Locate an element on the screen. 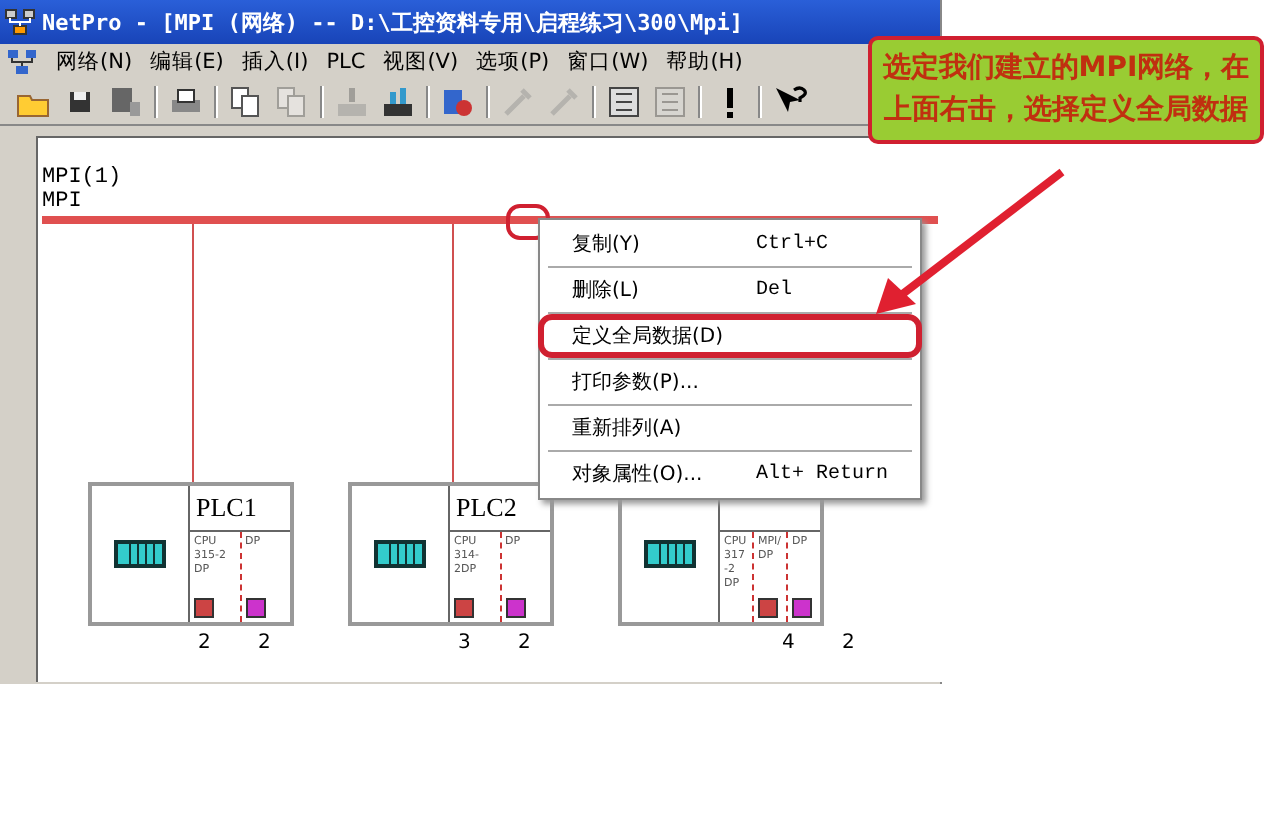 The height and width of the screenshot is (836, 1280). menu-item: 视图(V) is located at coordinates (421, 62).